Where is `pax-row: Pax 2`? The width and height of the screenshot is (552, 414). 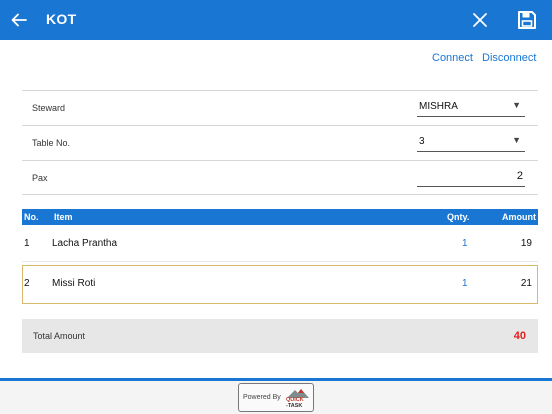
pax-row: Pax 2 is located at coordinates (280, 177).